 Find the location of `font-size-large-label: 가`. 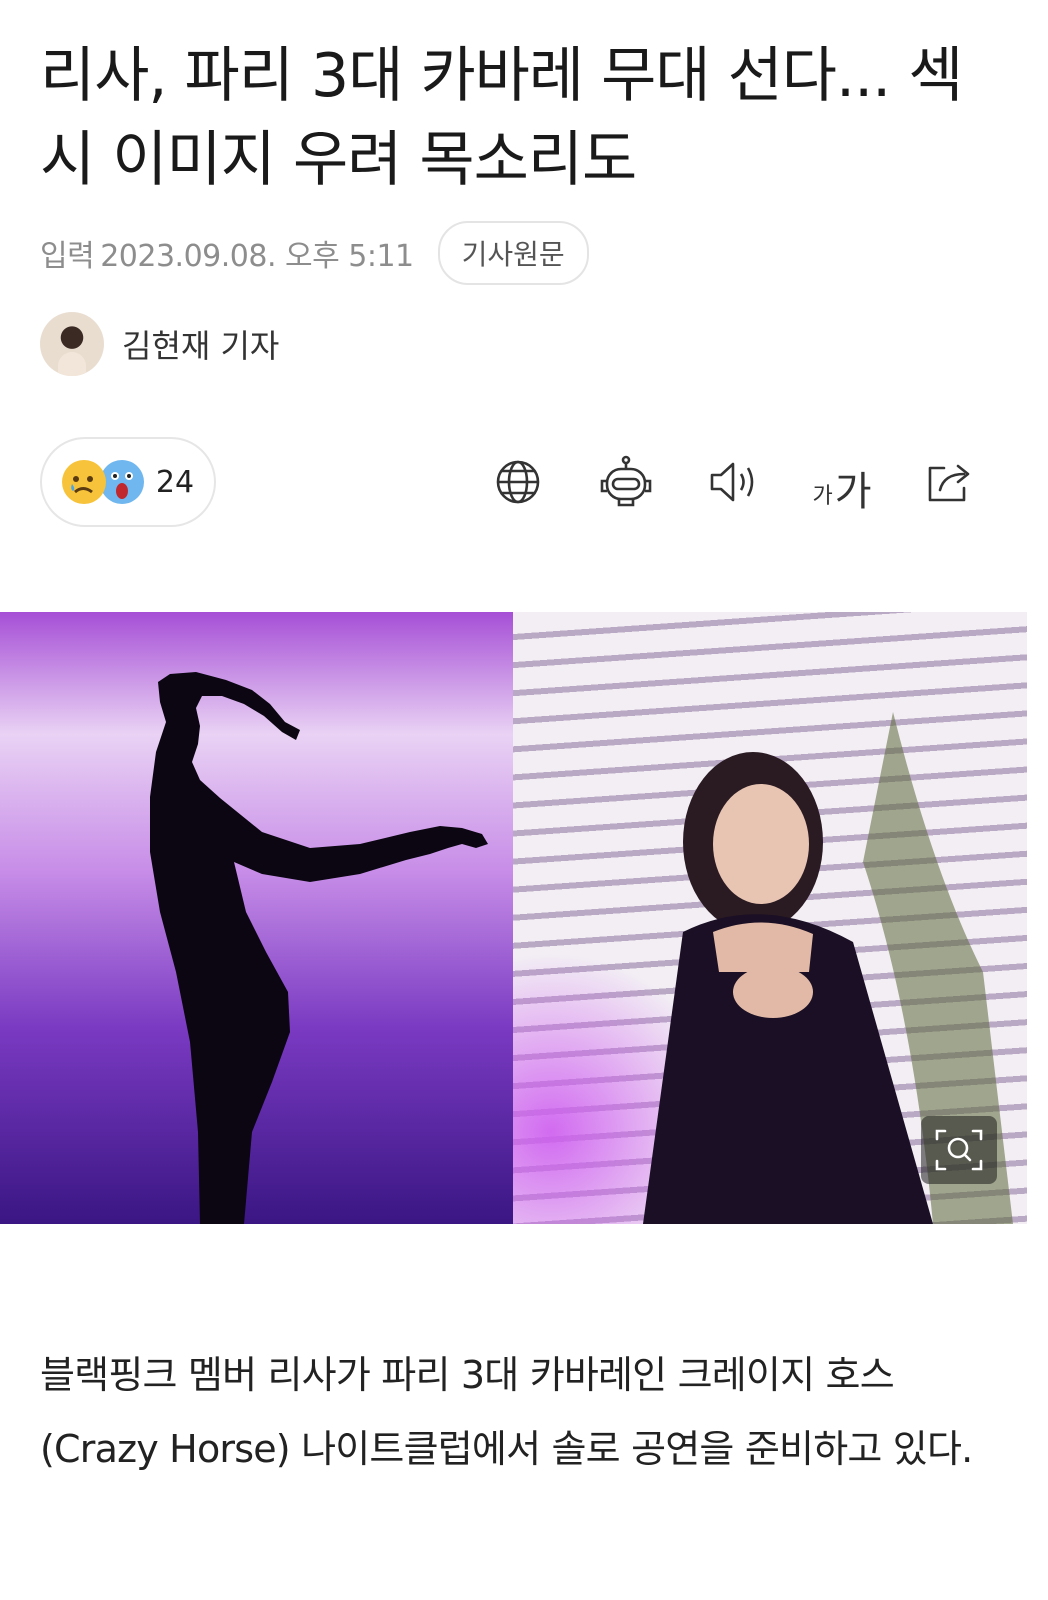

font-size-large-label: 가 is located at coordinates (853, 492).